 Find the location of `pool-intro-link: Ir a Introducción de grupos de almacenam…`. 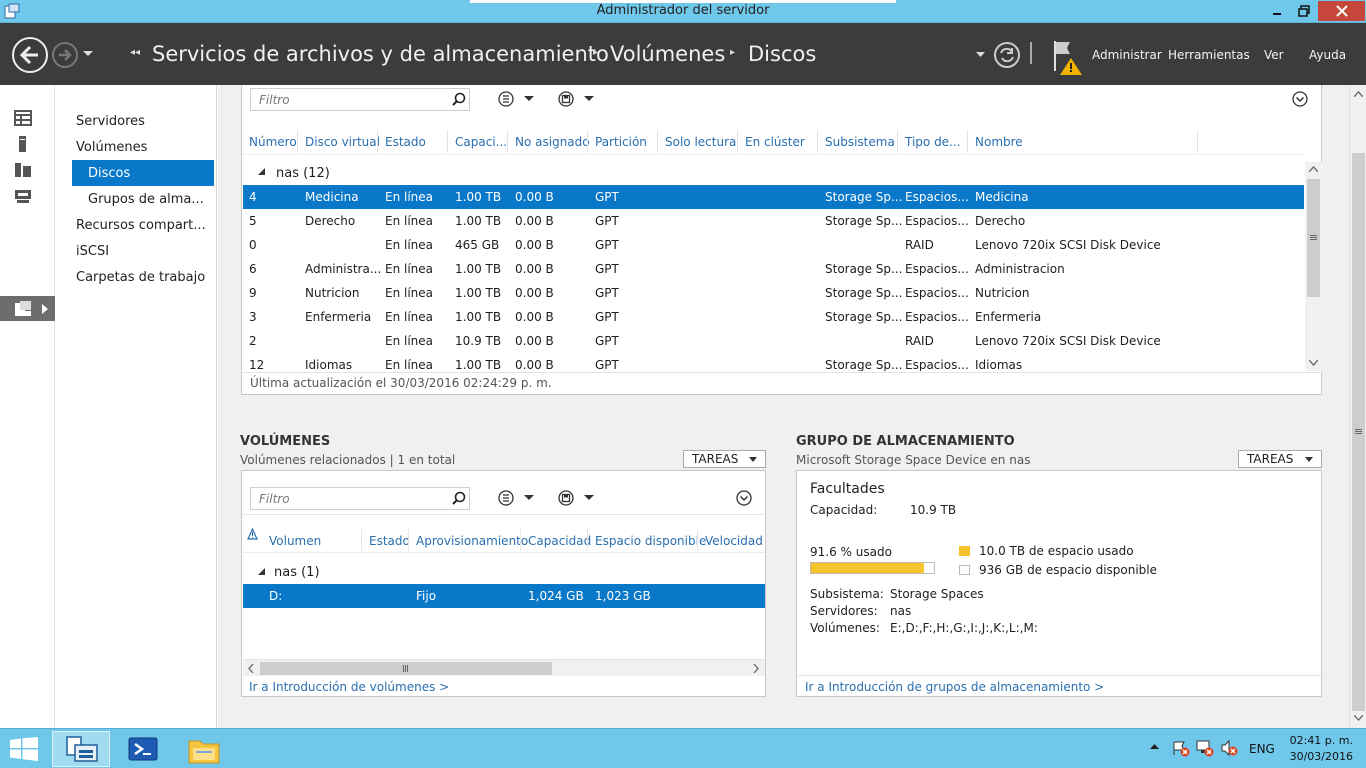

pool-intro-link: Ir a Introducción de grupos de almacenam… is located at coordinates (954, 687).